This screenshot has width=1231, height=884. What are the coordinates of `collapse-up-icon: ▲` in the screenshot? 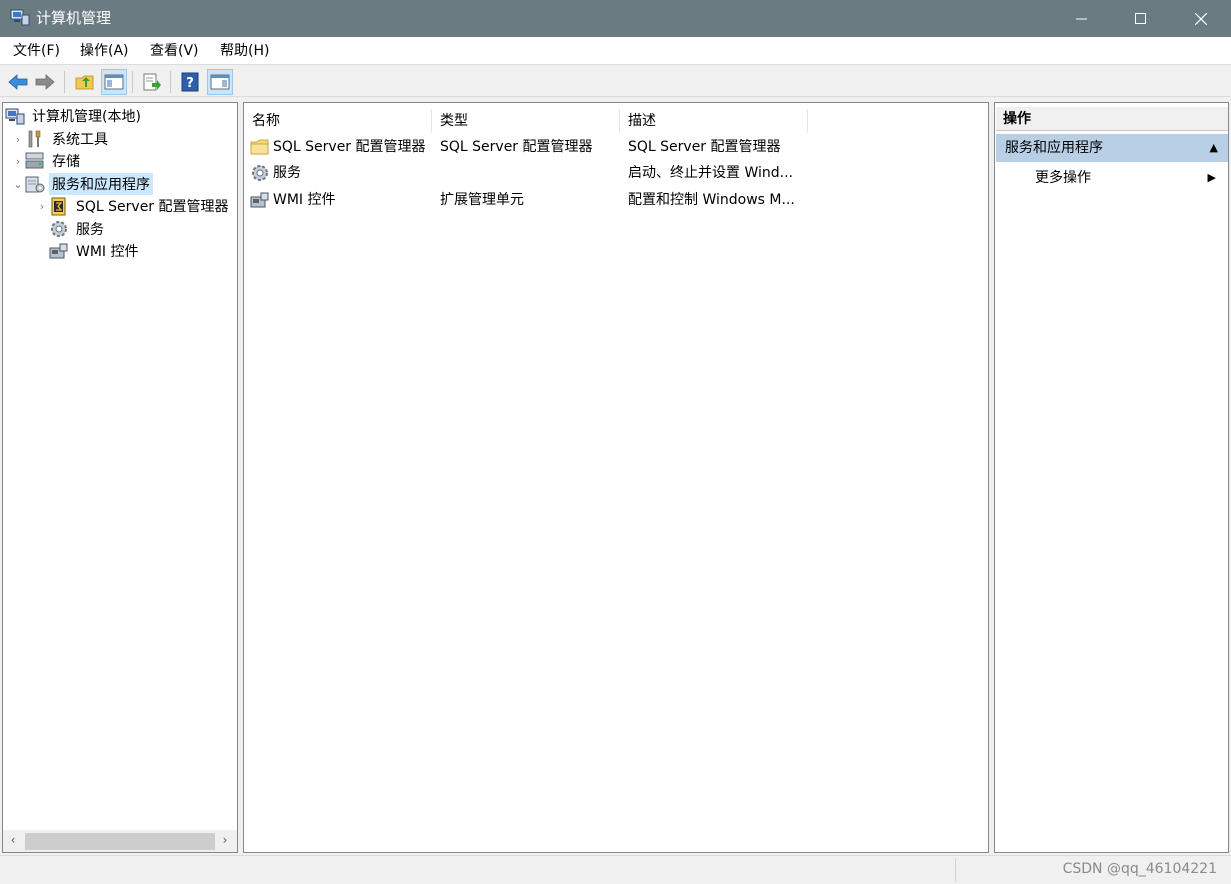 It's located at (1214, 148).